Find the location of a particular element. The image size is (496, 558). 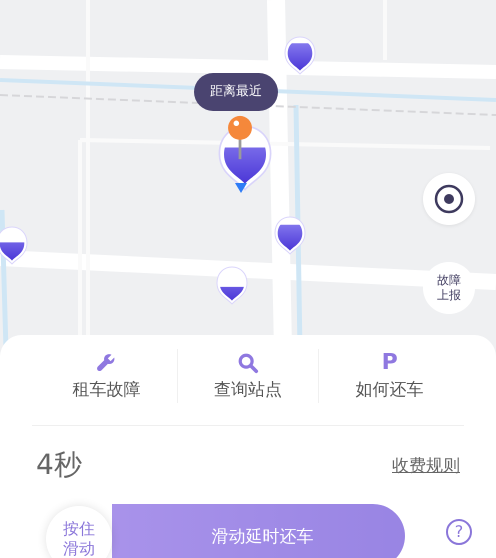

search-icon is located at coordinates (248, 363).